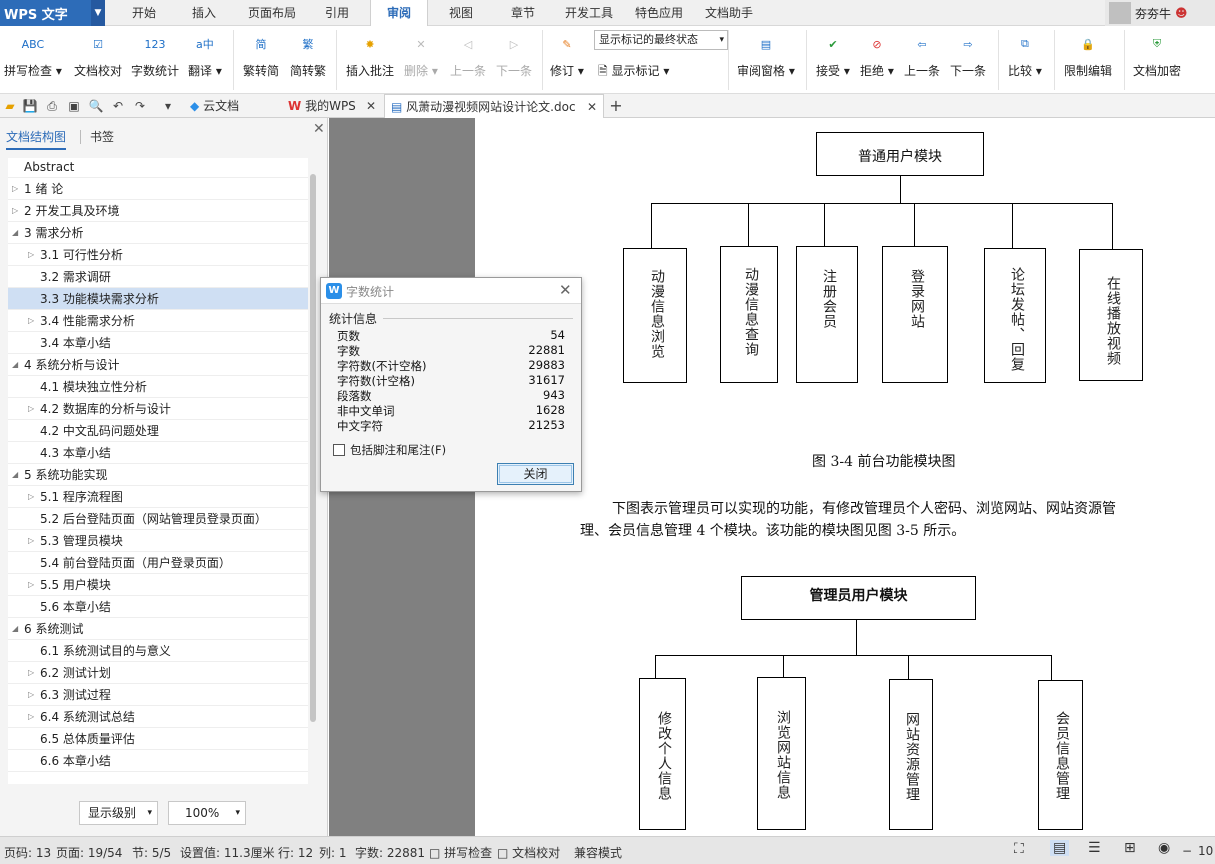  What do you see at coordinates (390, 852) in the screenshot?
I see `status-words: 字数: 22881` at bounding box center [390, 852].